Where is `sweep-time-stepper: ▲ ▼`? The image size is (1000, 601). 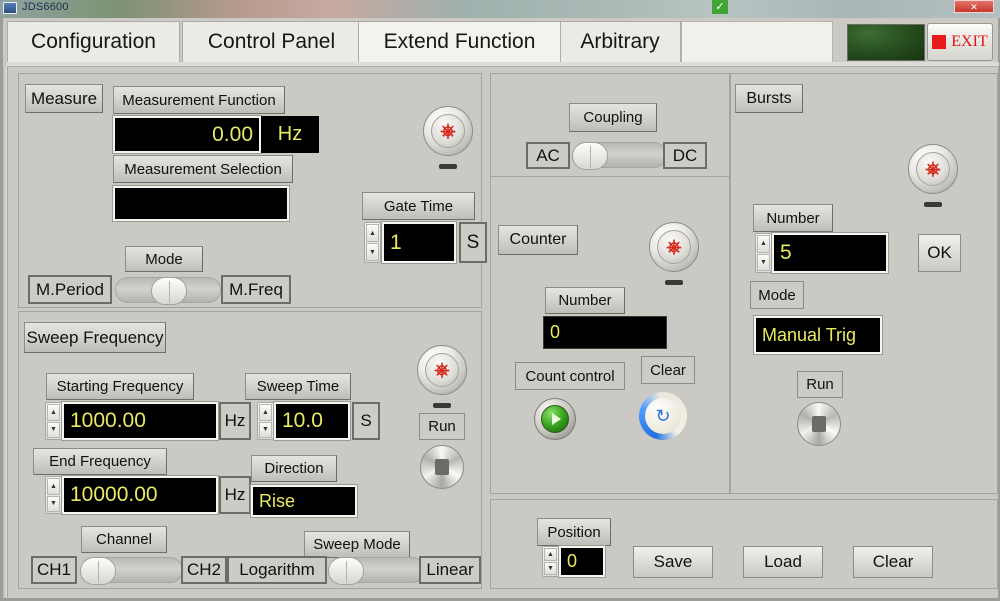 sweep-time-stepper: ▲ ▼ is located at coordinates (265, 421).